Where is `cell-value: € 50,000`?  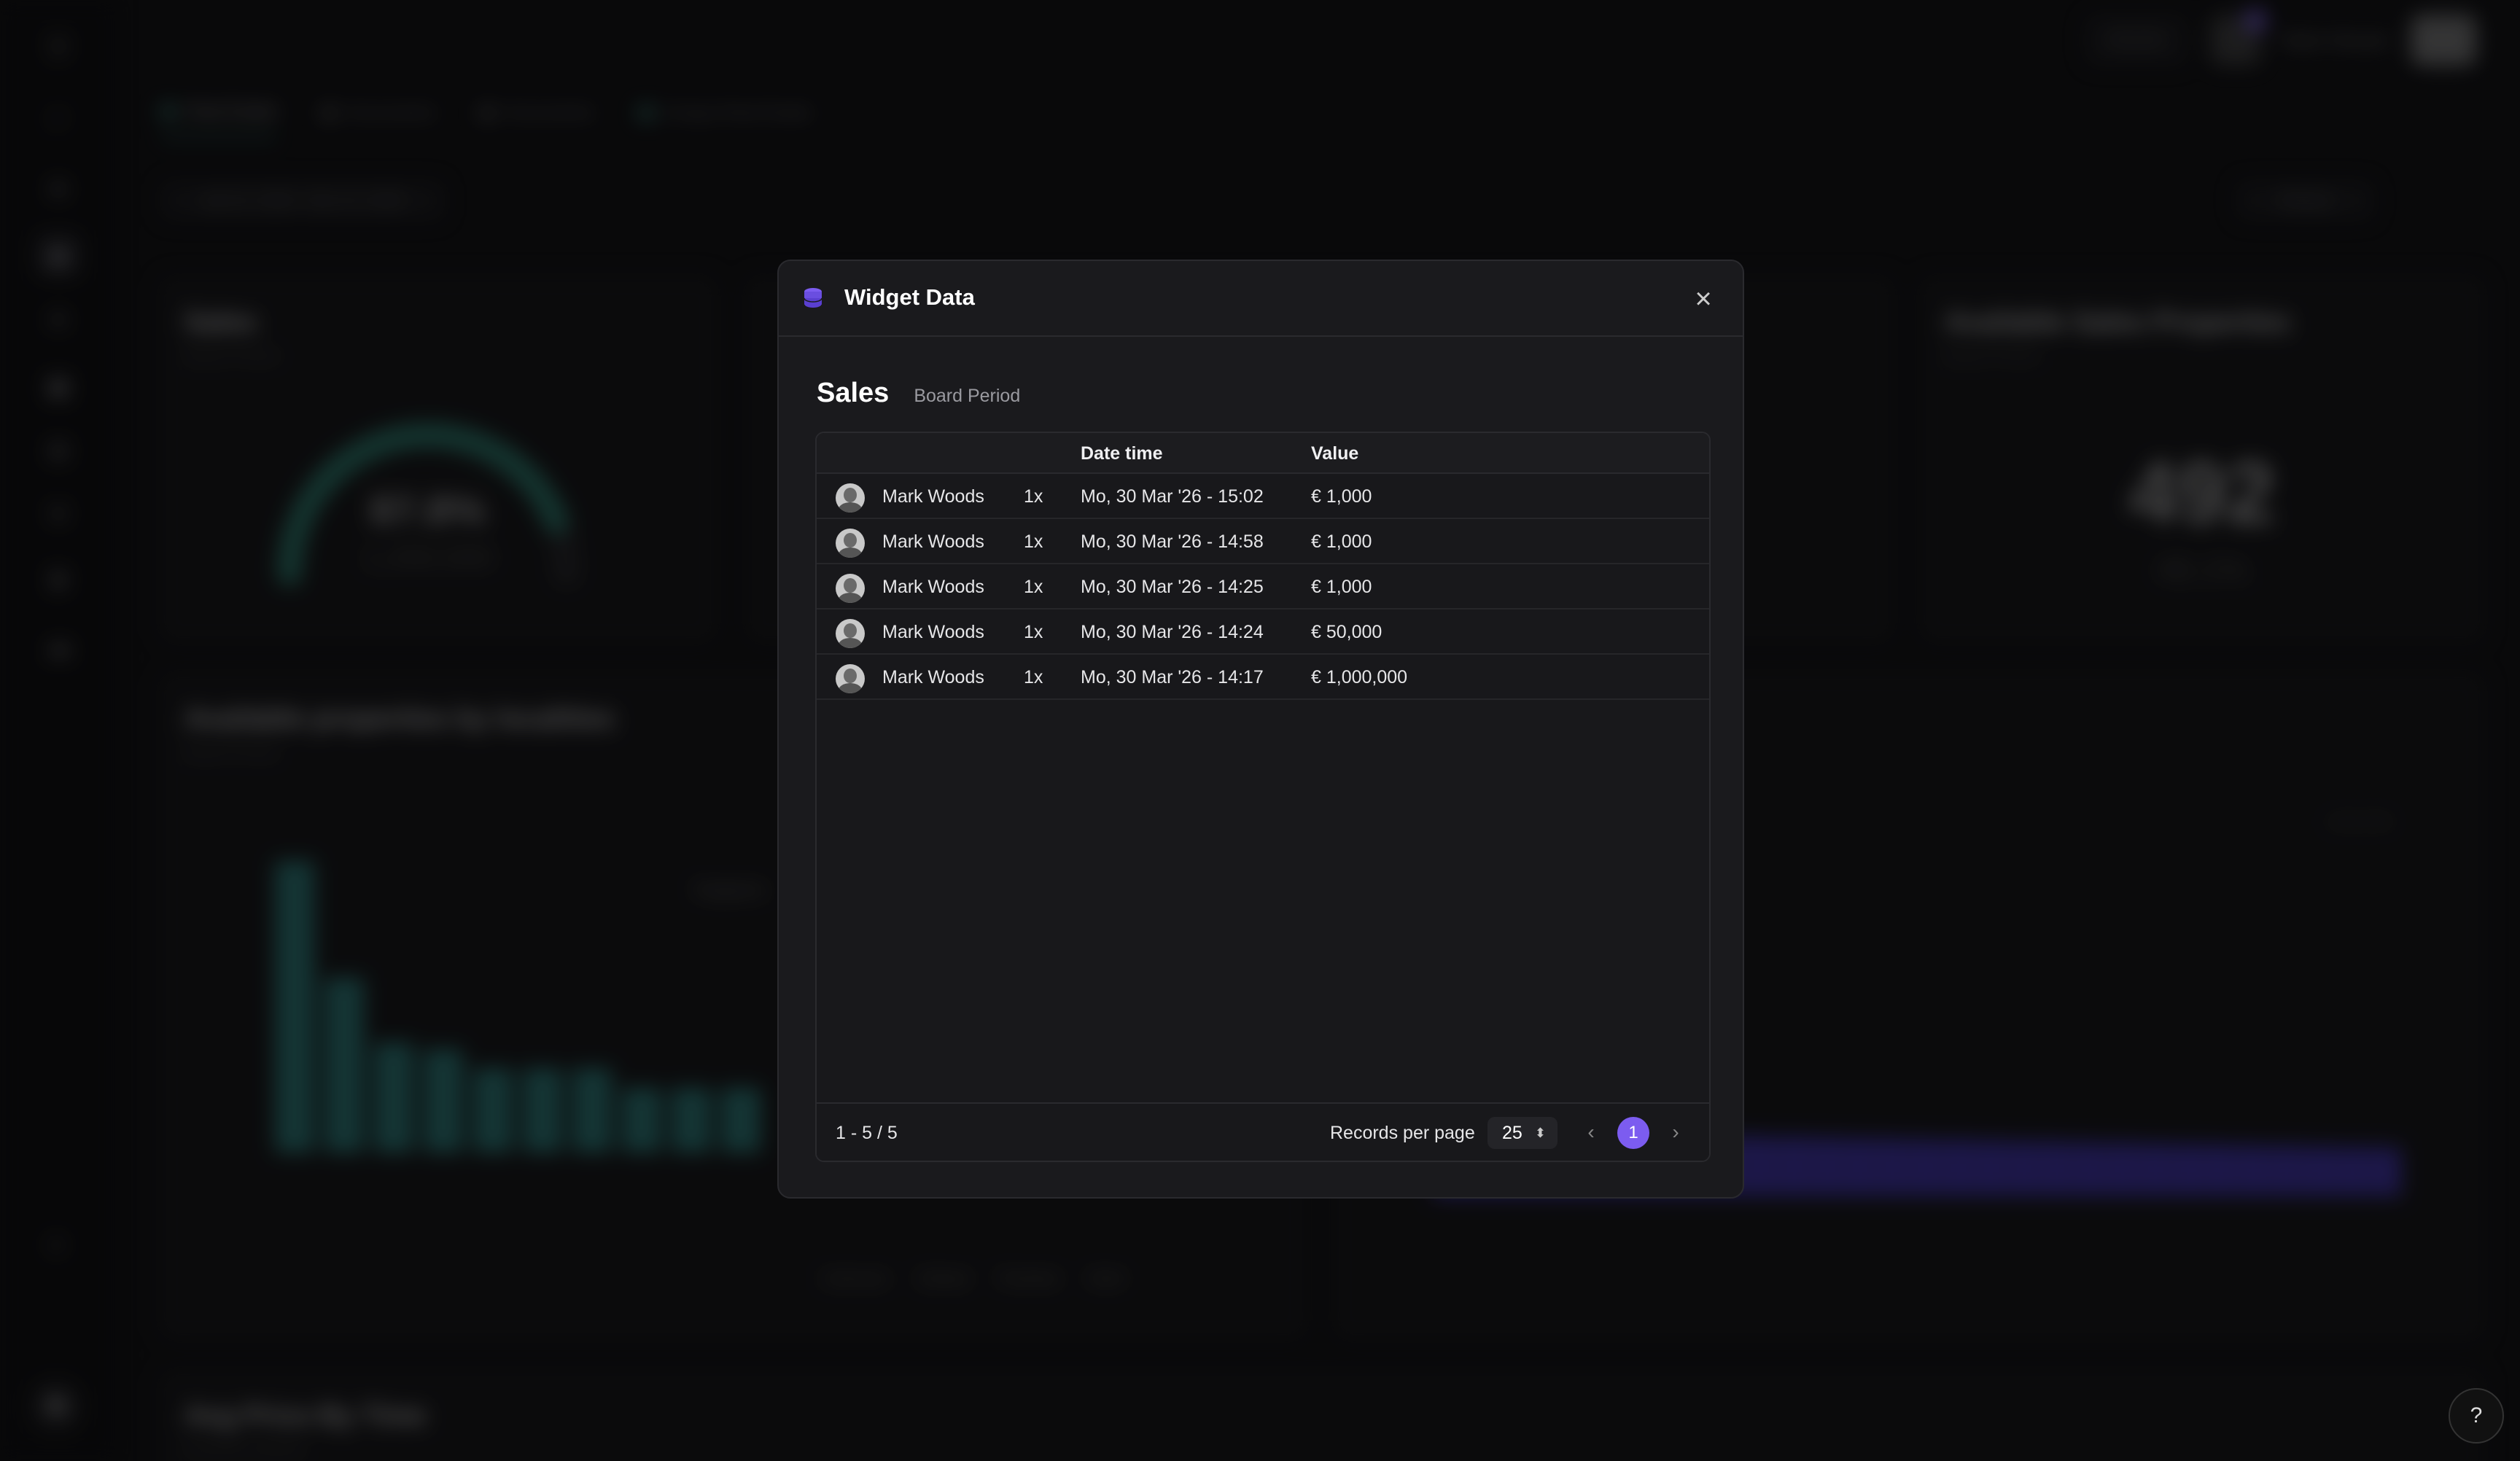 cell-value: € 50,000 is located at coordinates (1346, 632).